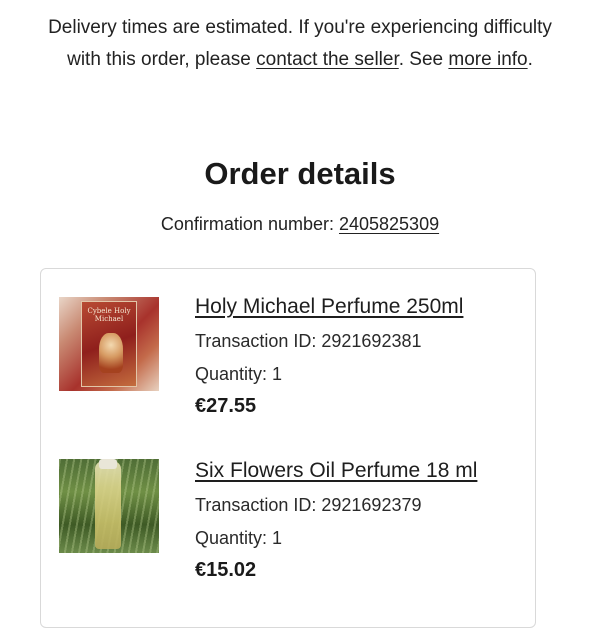  Describe the element at coordinates (308, 341) in the screenshot. I see `transaction-id: Transaction ID: 2921692381` at that location.